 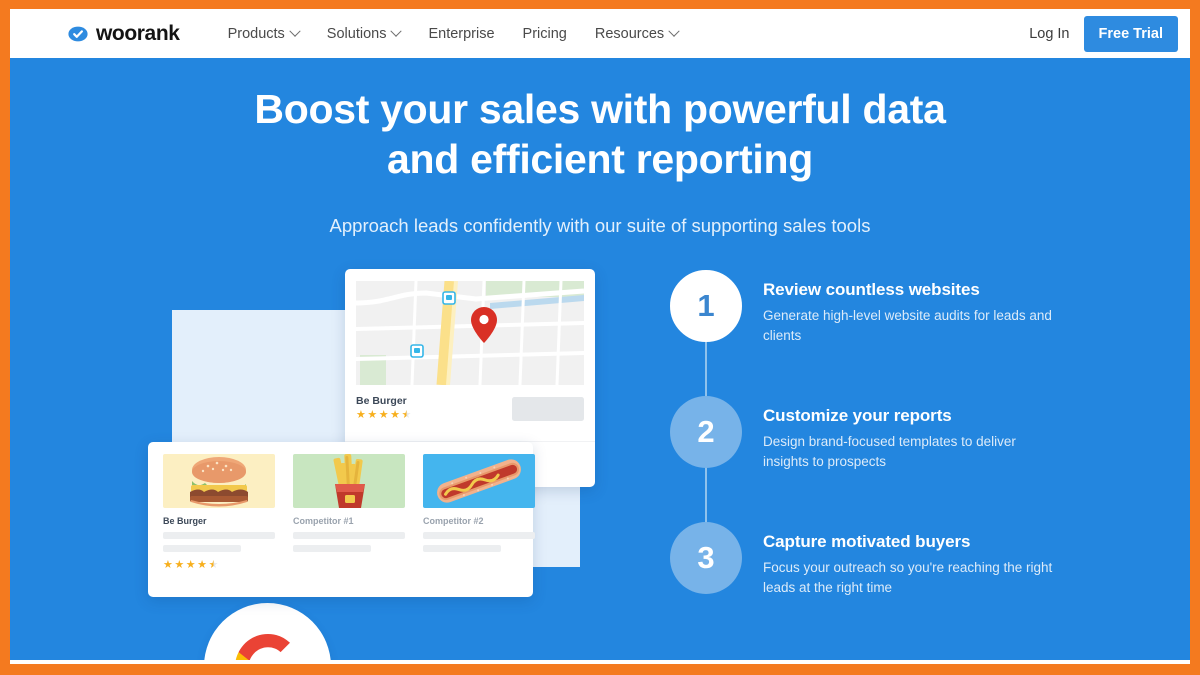 I want to click on woorank-logo: woorank, so click(x=124, y=33).